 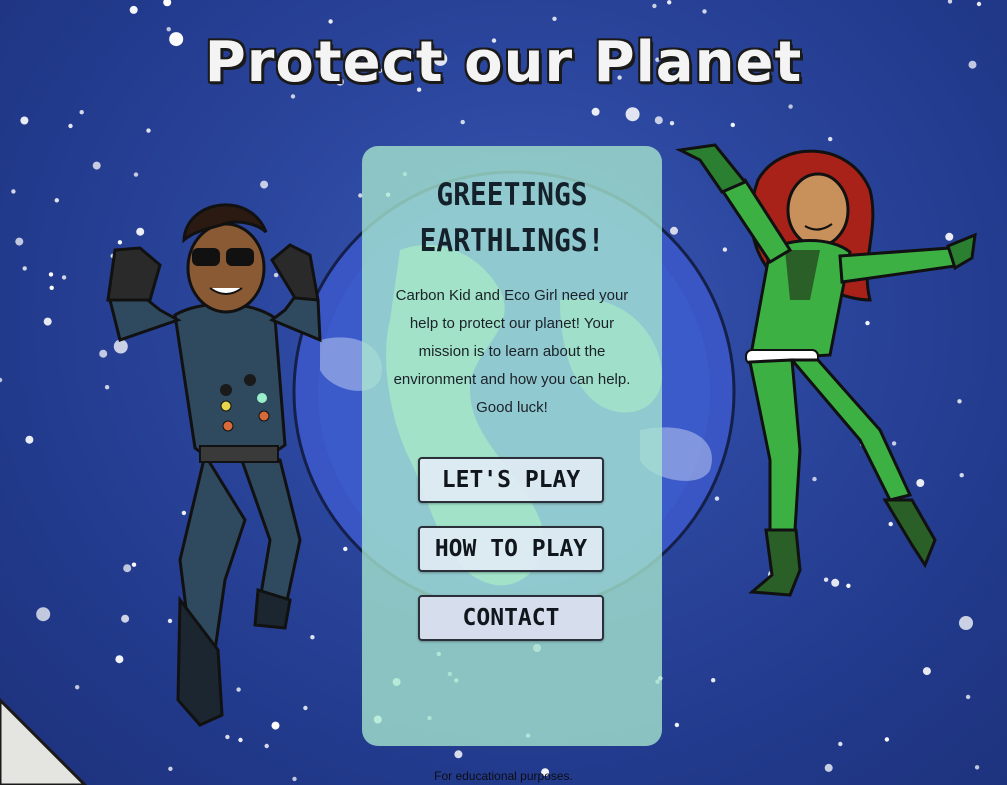 I want to click on welcome-heading-line2: EARTHLINGS!, so click(x=512, y=241).